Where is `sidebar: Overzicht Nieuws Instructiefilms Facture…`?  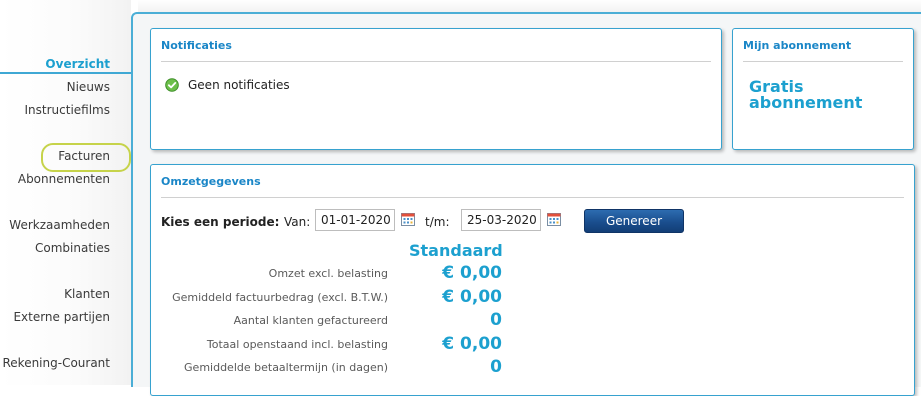 sidebar: Overzicht Nieuws Instructiefilms Facture… is located at coordinates (65, 192).